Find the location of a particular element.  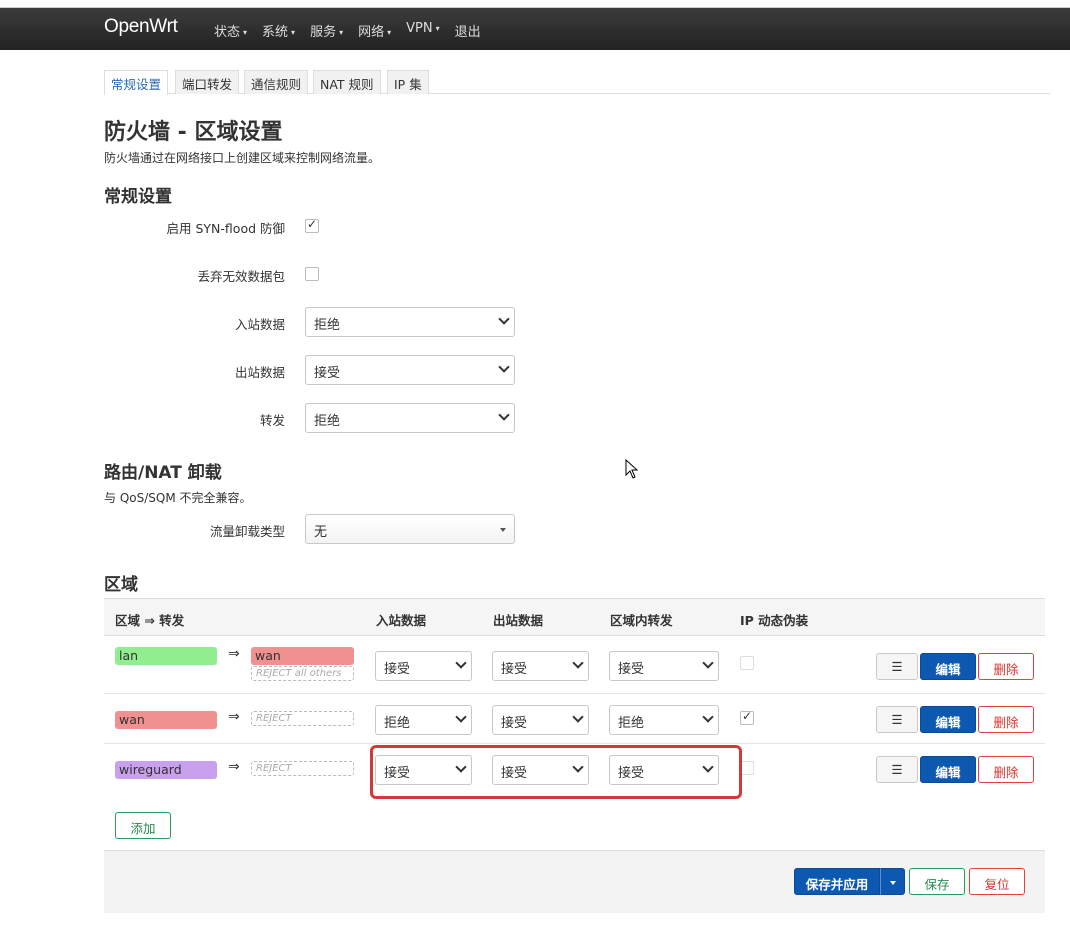

offload-description: 与 QoS/SQM 不完全兼容。 is located at coordinates (178, 498).